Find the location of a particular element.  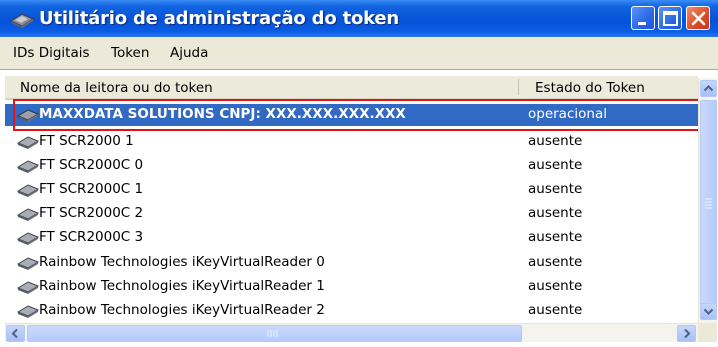

table-row: FT SCR2000 1 ausente is located at coordinates (351, 142).